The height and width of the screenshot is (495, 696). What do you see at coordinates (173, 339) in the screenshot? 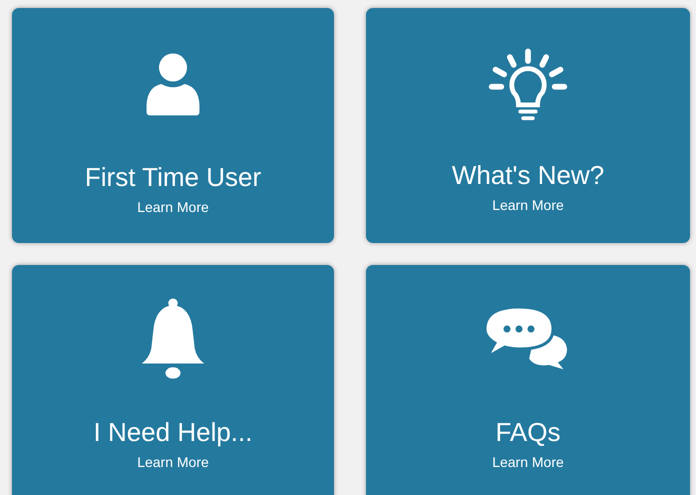
I see `bell-icon` at bounding box center [173, 339].